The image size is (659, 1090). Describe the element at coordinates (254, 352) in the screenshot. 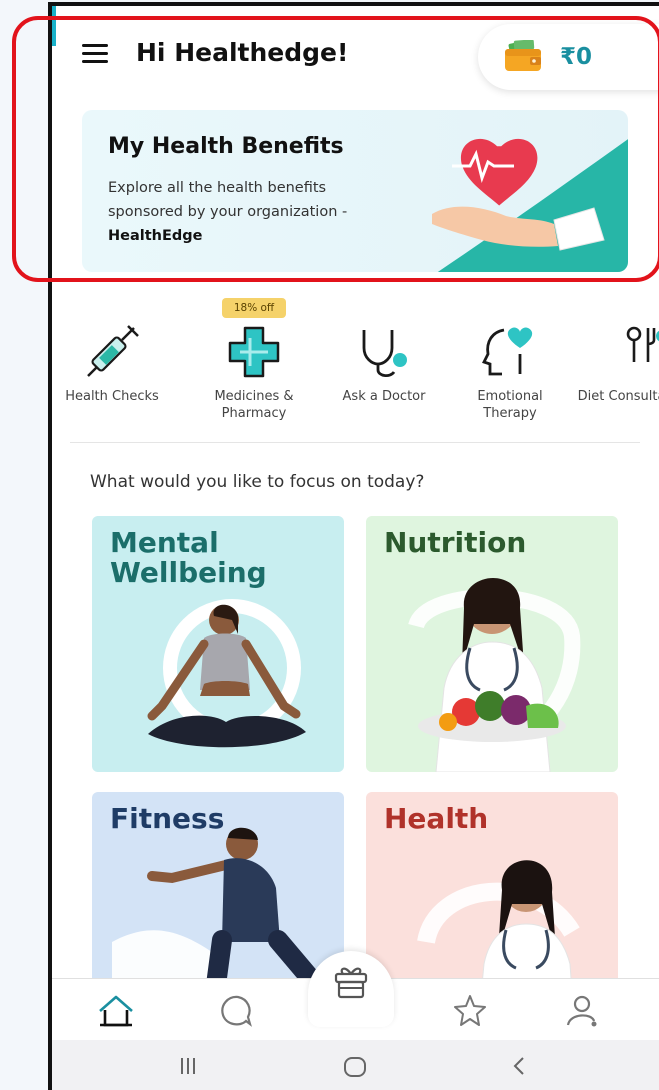

I see `medical-cross-icon` at that location.